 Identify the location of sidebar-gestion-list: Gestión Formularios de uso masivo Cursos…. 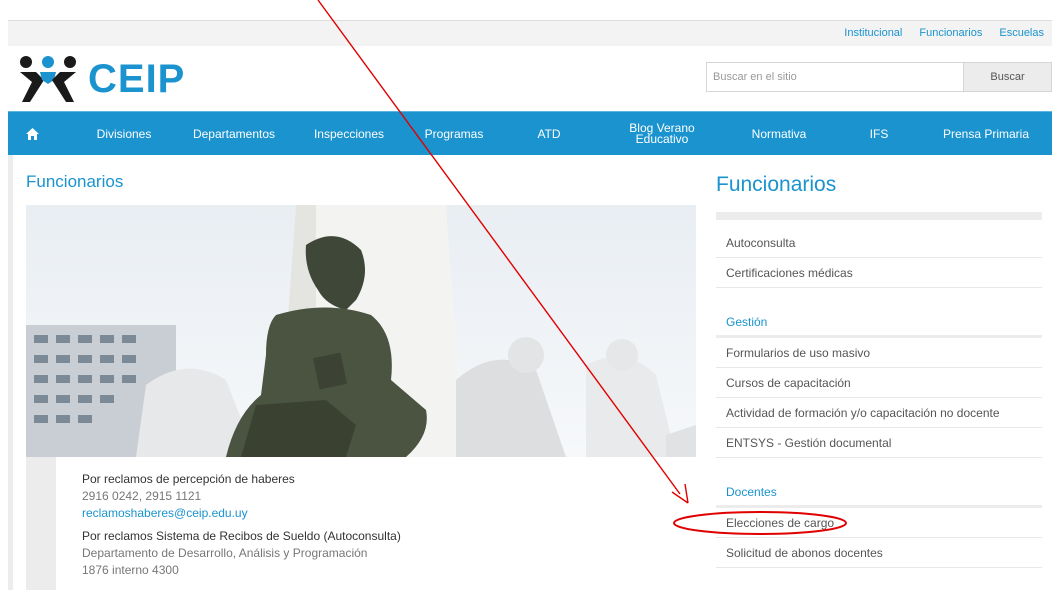
(879, 382).